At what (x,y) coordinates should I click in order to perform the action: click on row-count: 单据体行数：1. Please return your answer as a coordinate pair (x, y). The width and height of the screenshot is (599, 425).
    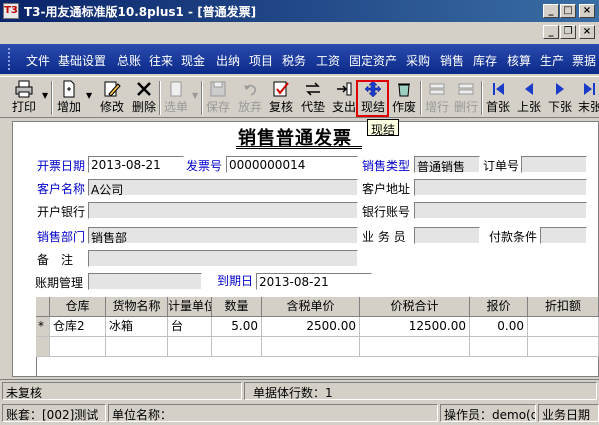
    Looking at the image, I should click on (420, 391).